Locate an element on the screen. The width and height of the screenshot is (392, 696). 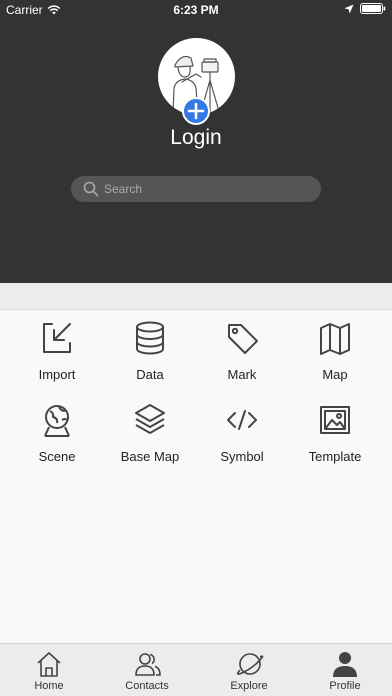
tab-label: Contacts is located at coordinates (147, 686).